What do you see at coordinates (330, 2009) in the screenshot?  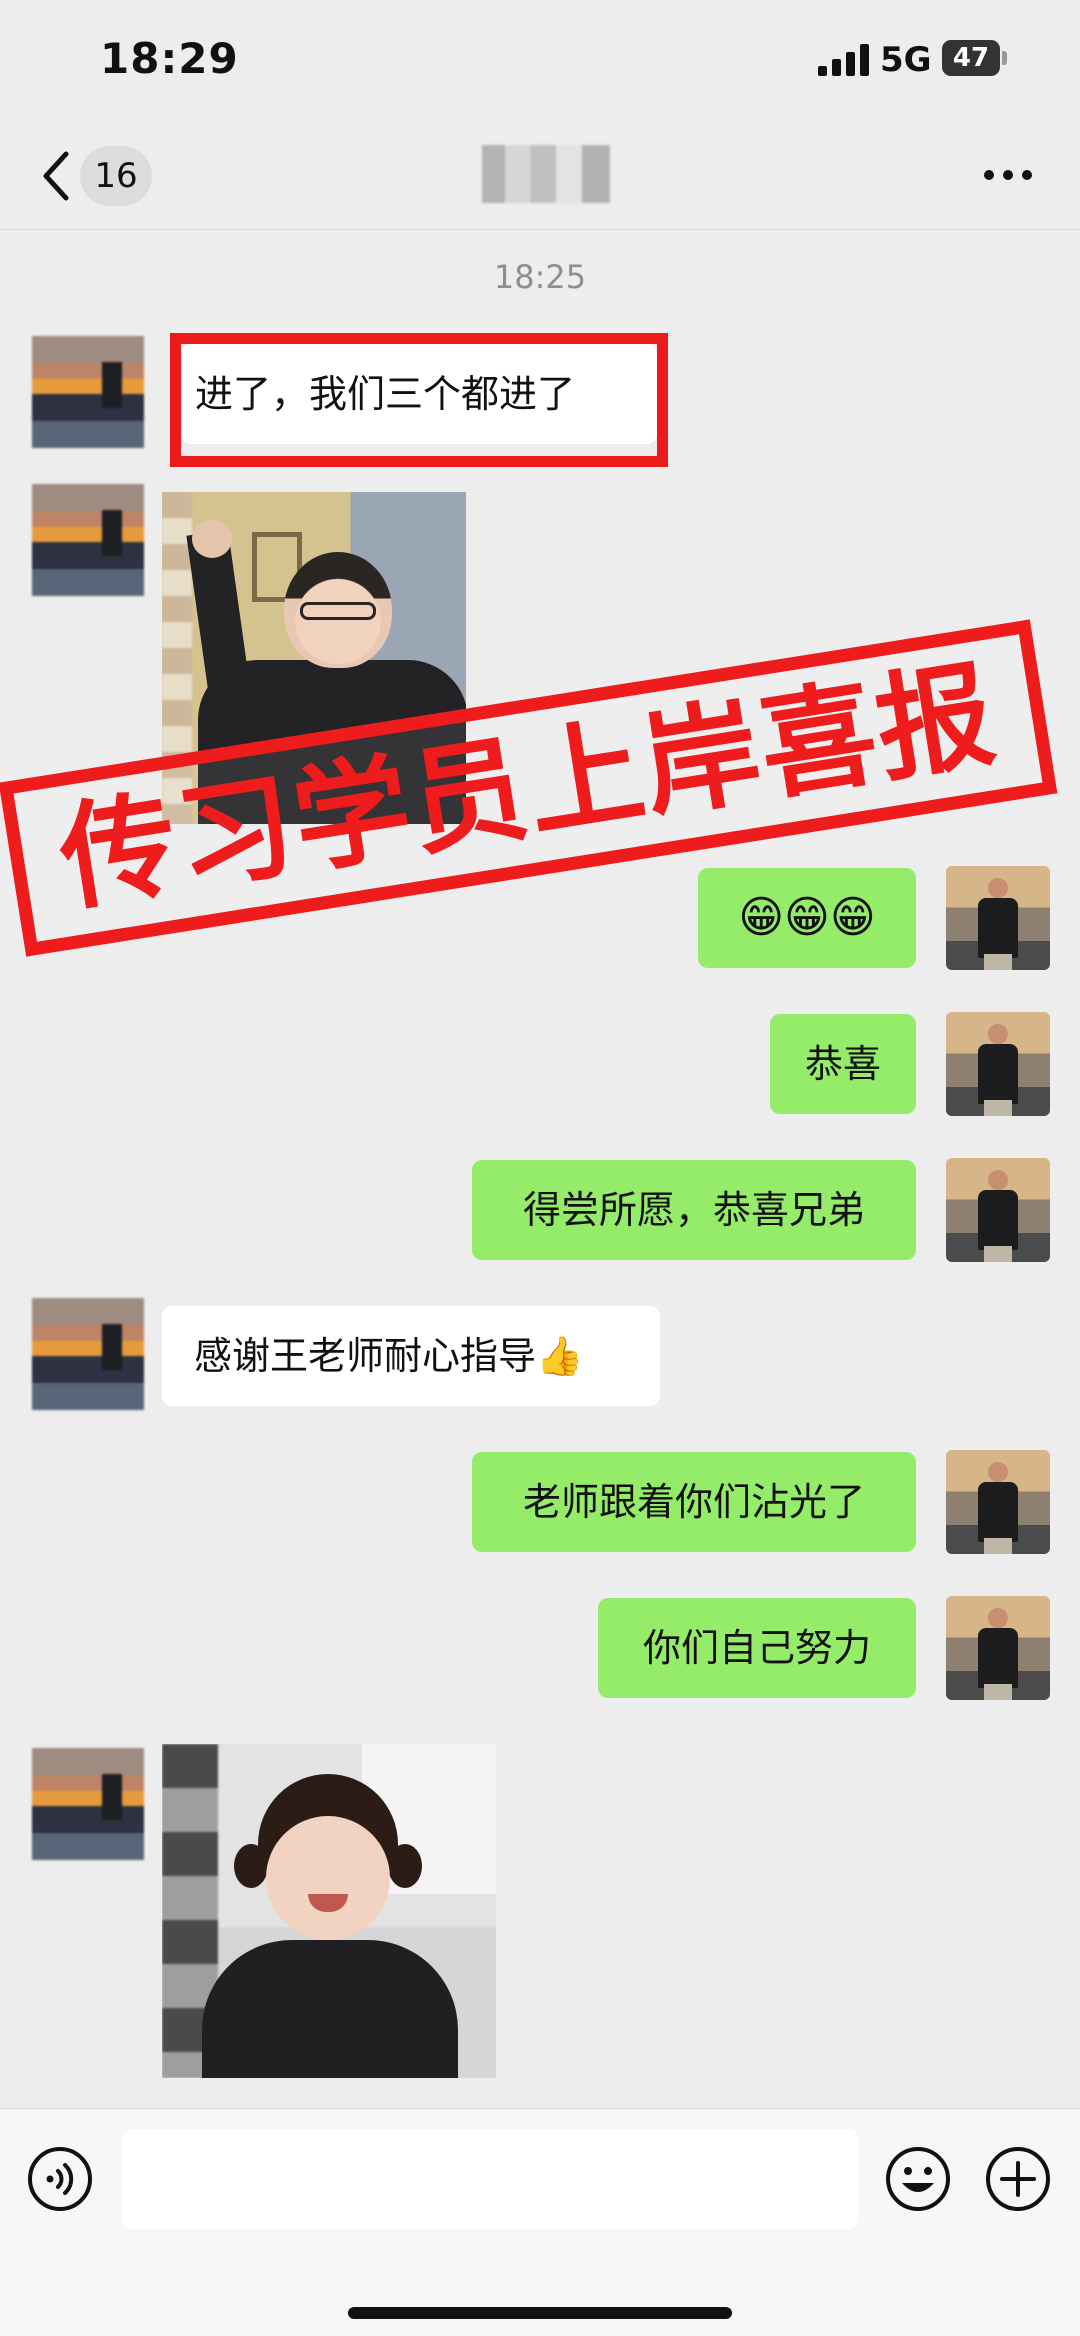 I see `child-coat` at bounding box center [330, 2009].